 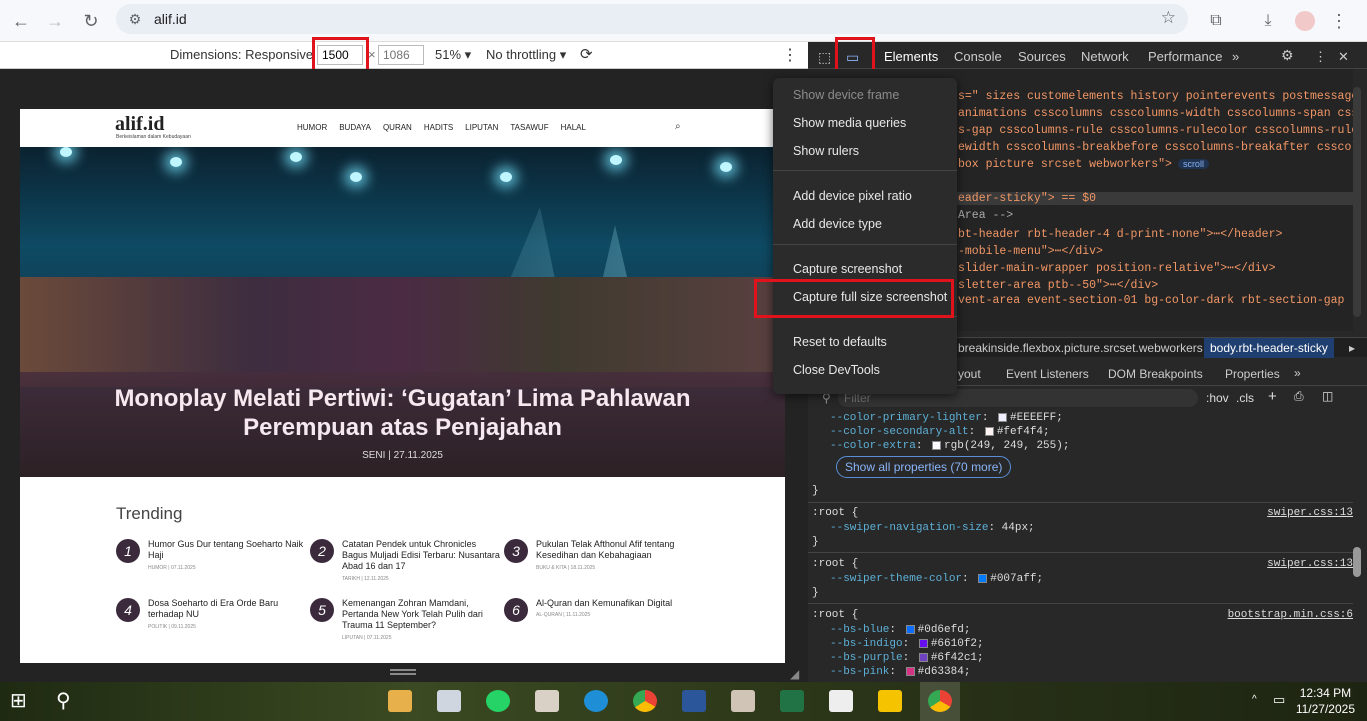 What do you see at coordinates (946, 418) in the screenshot?
I see `style-var-line: --color-primary-lighter: #EEEEFF;` at bounding box center [946, 418].